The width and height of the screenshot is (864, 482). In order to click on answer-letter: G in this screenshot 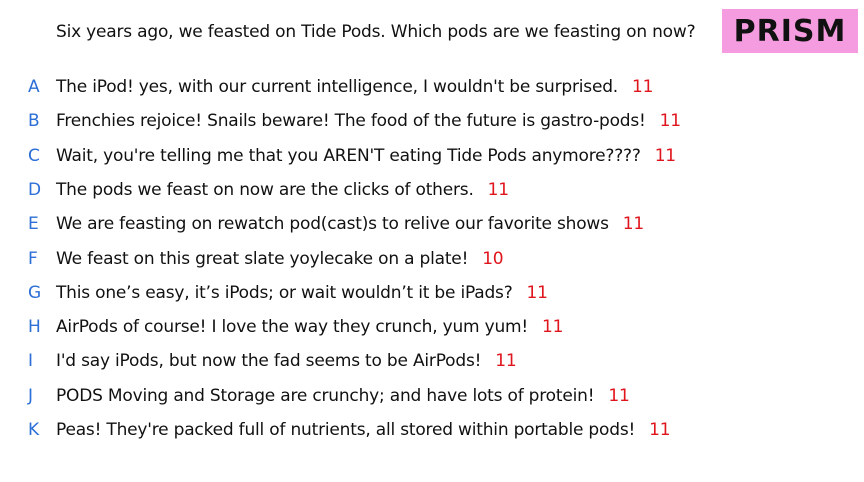, I will do `click(34, 292)`.